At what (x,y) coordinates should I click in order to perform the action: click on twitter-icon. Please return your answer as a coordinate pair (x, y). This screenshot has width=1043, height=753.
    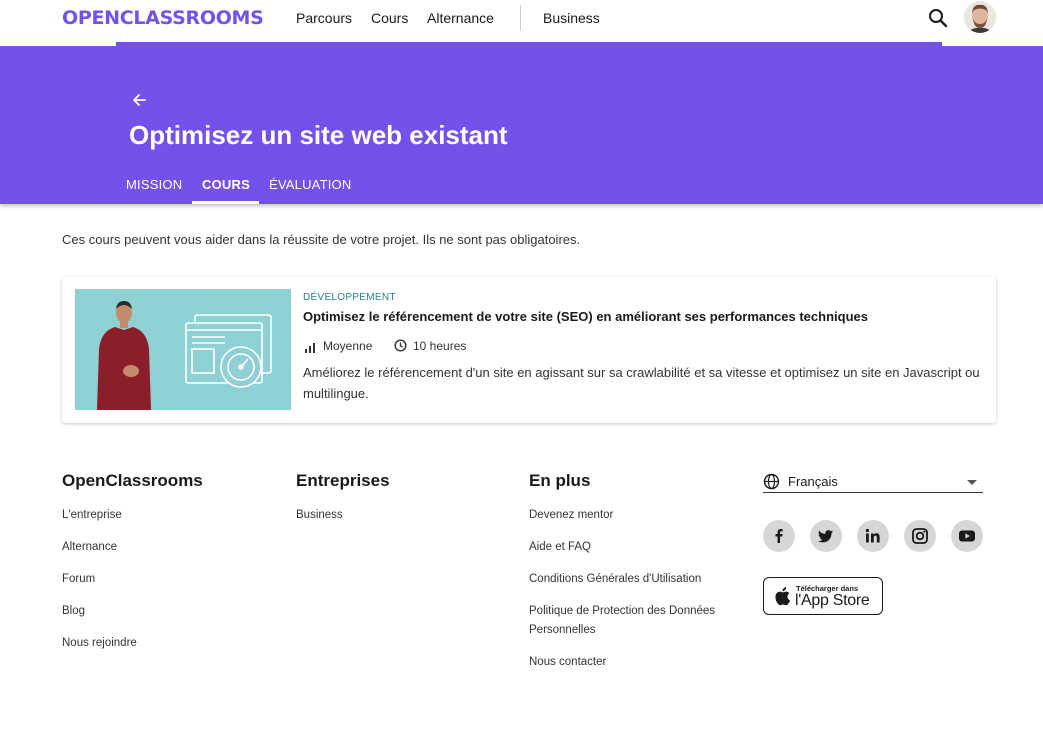
    Looking at the image, I should click on (826, 536).